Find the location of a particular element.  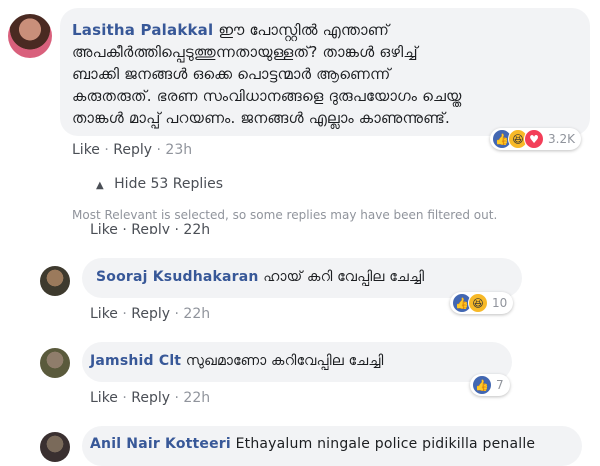

comment-actions: Like · Reply · 23h is located at coordinates (132, 150).